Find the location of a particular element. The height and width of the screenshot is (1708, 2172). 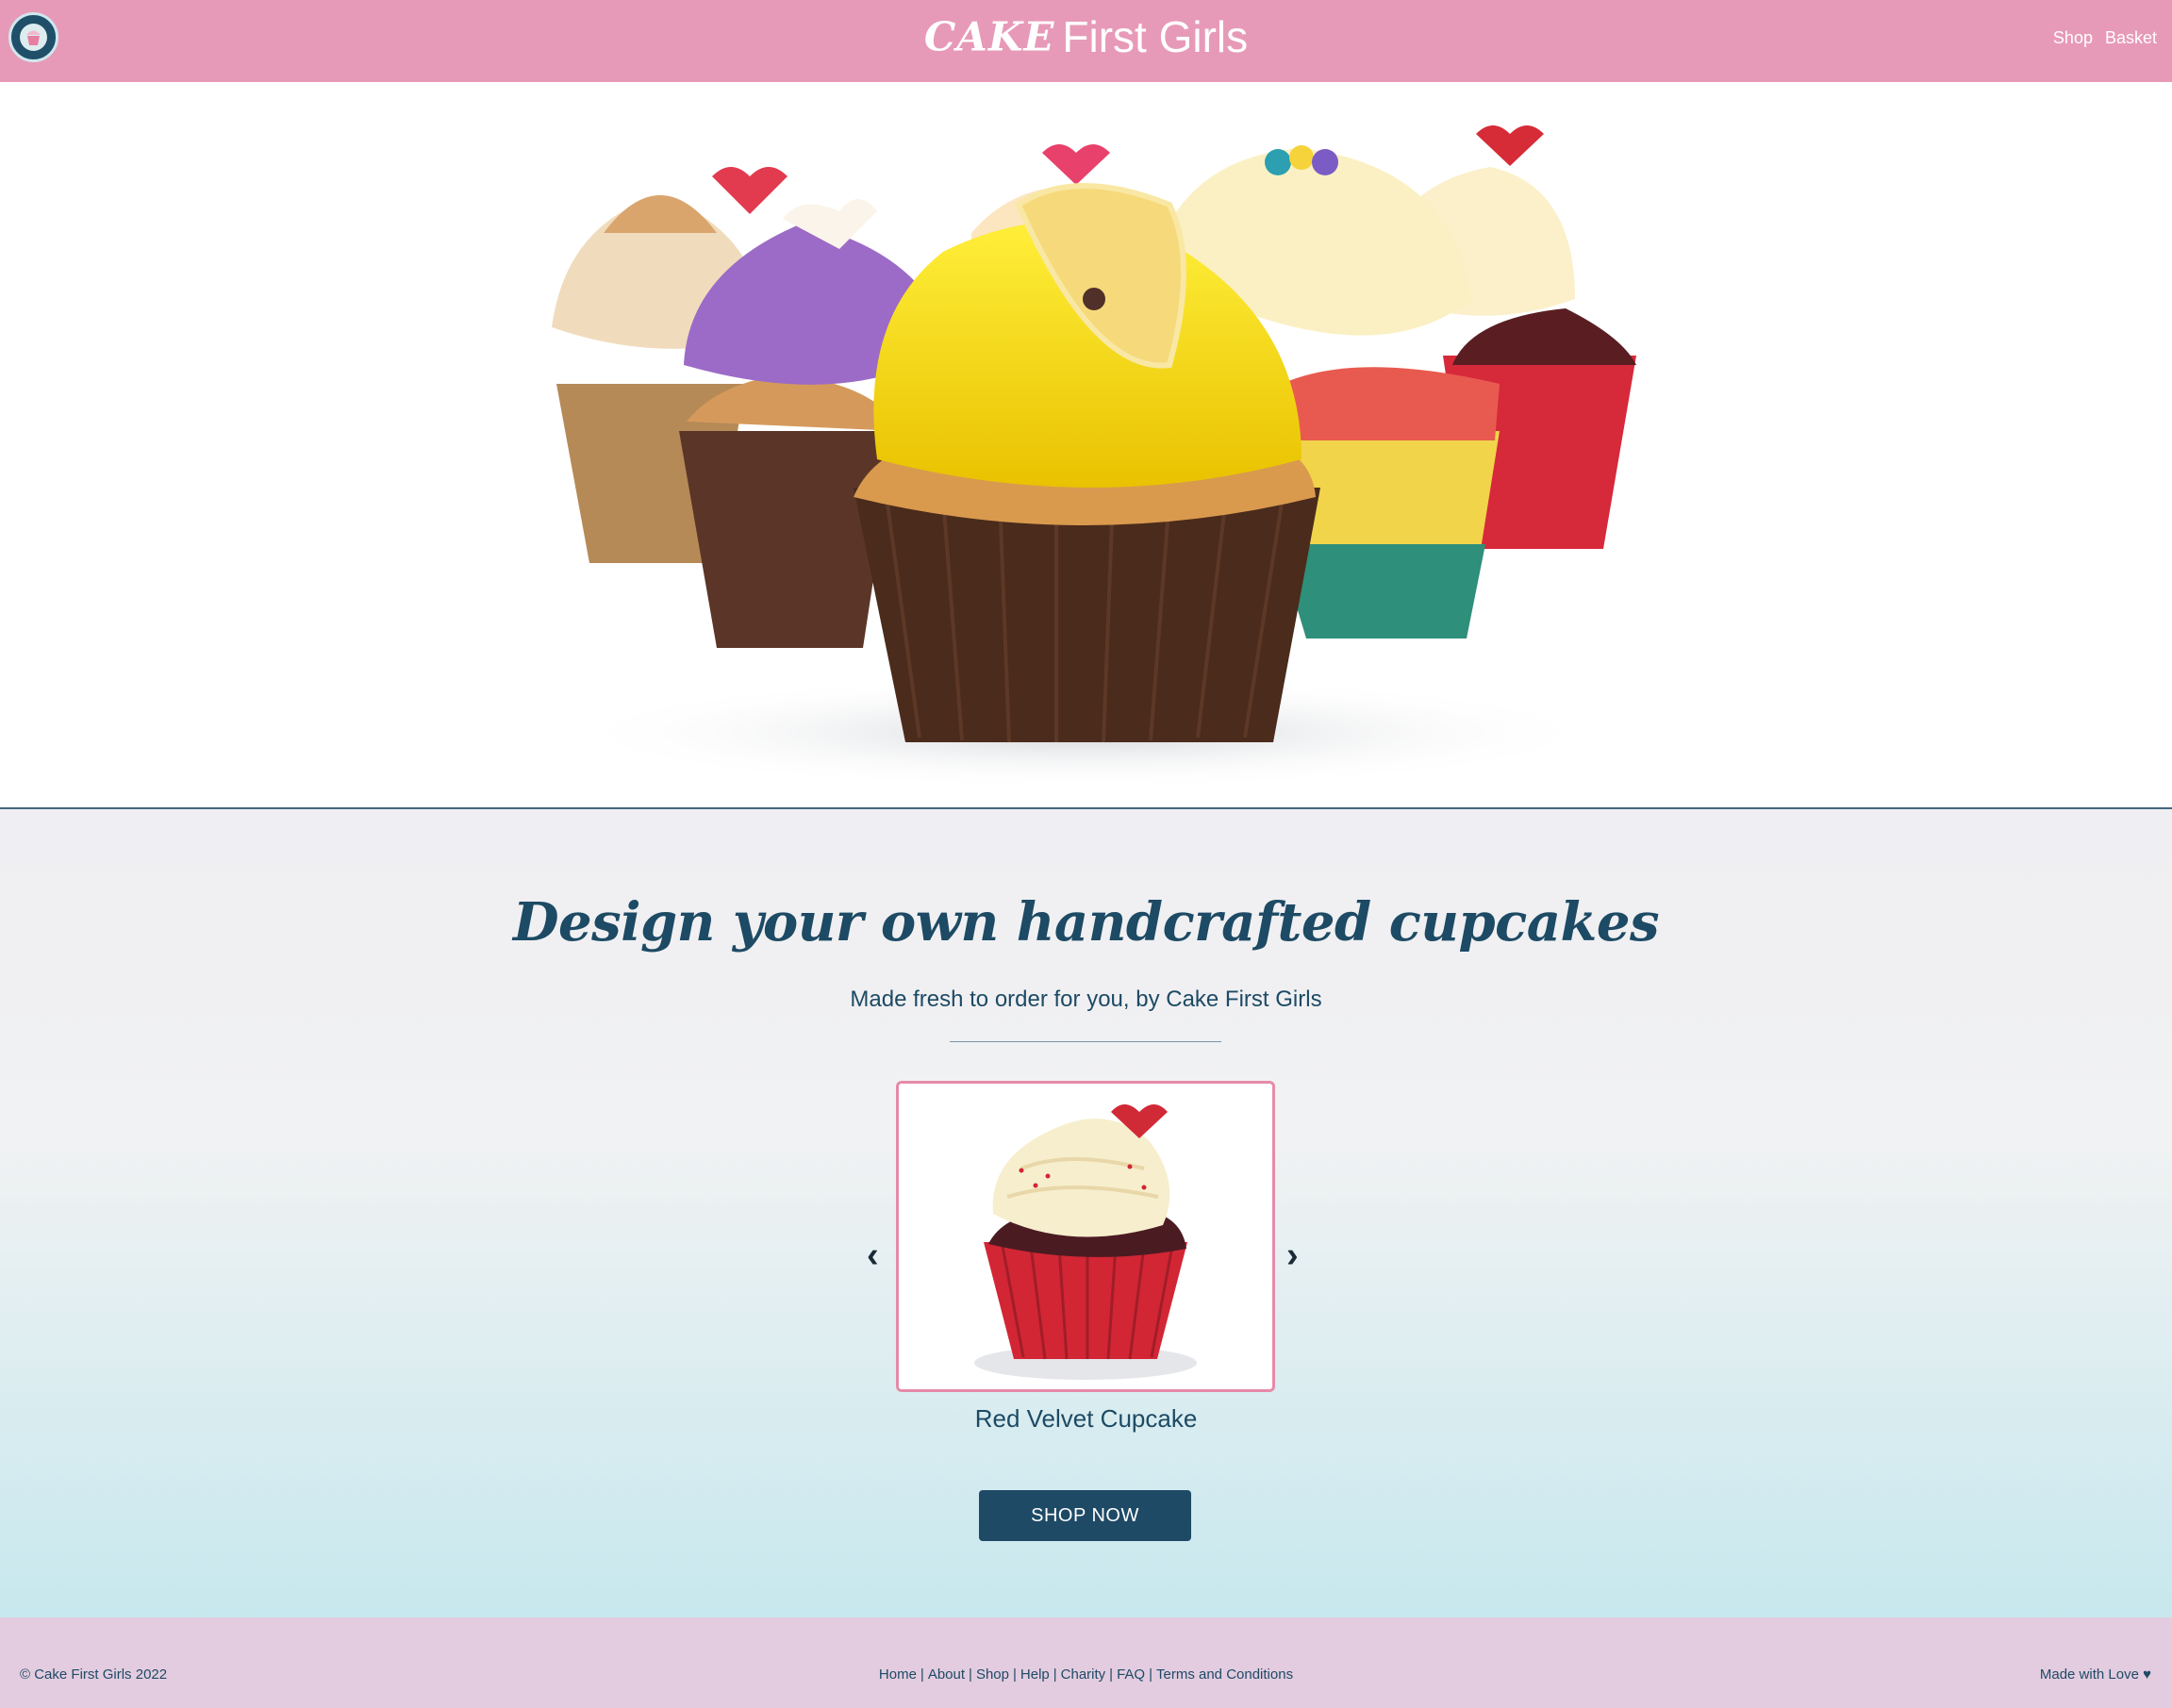

brand-script: CAKE is located at coordinates (989, 36).